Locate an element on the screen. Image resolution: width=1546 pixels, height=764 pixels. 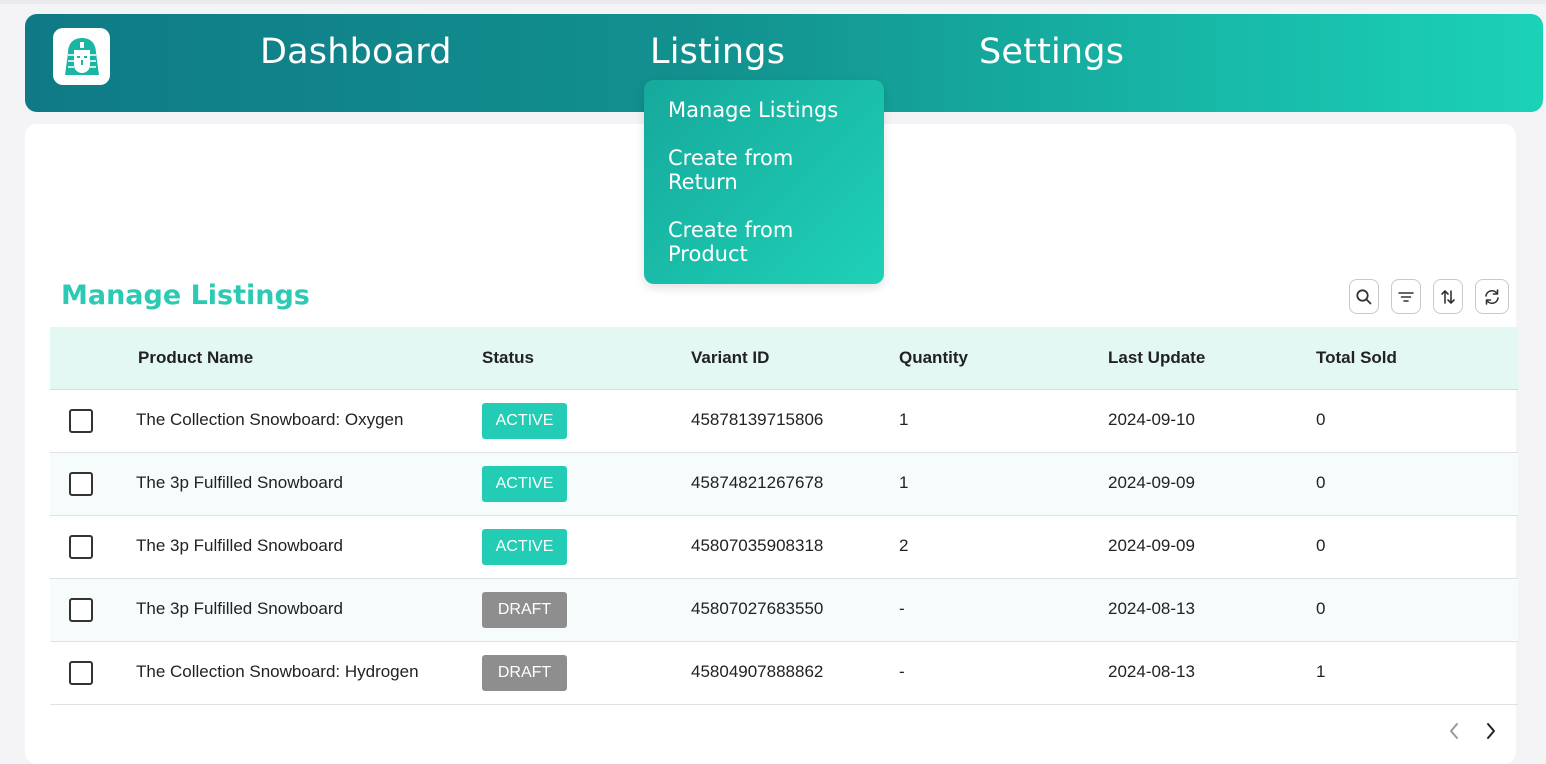
next-page-button is located at coordinates (1491, 731).